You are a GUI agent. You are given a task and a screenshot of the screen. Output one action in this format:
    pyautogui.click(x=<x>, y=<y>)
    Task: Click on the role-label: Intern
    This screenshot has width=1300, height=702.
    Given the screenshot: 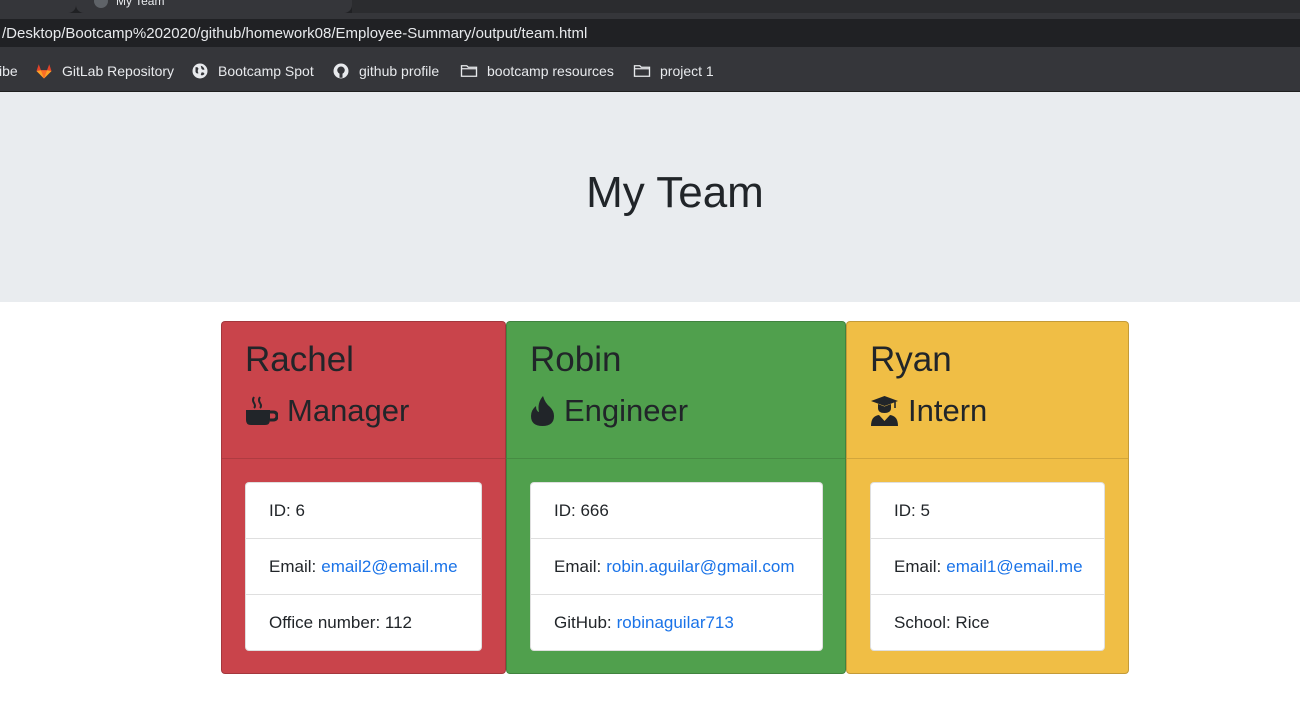 What is the action you would take?
    pyautogui.click(x=948, y=410)
    